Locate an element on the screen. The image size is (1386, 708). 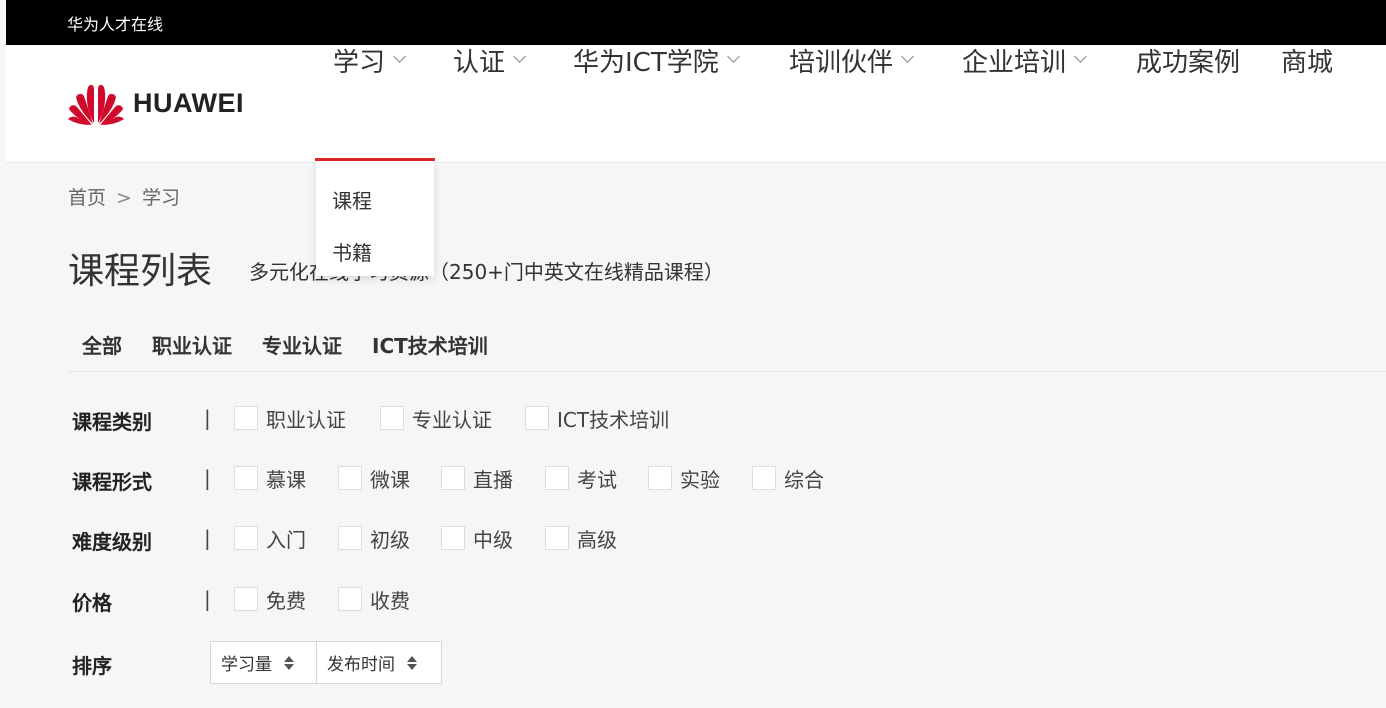
filter-option: 职业认证 is located at coordinates (290, 418).